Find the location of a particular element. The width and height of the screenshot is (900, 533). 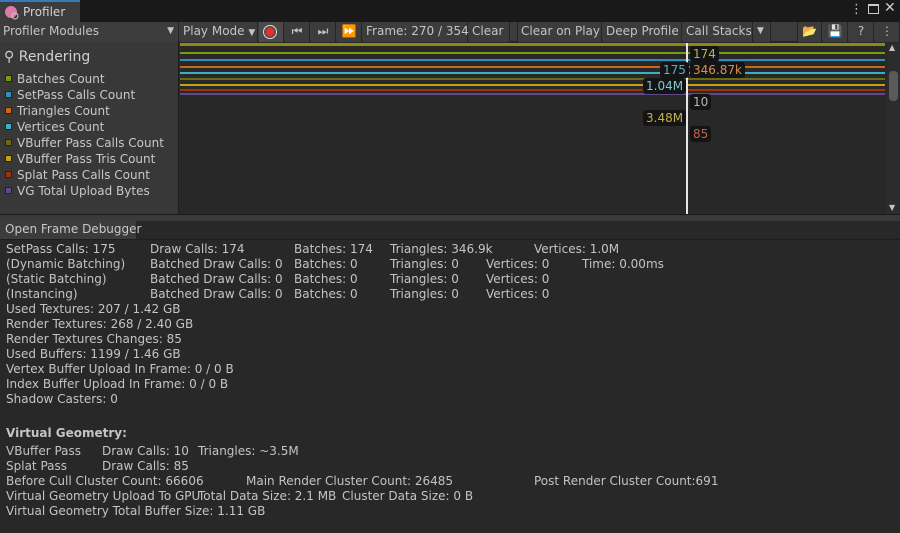

play-mode-dropdown: Play Mode ▼ is located at coordinates (219, 32).